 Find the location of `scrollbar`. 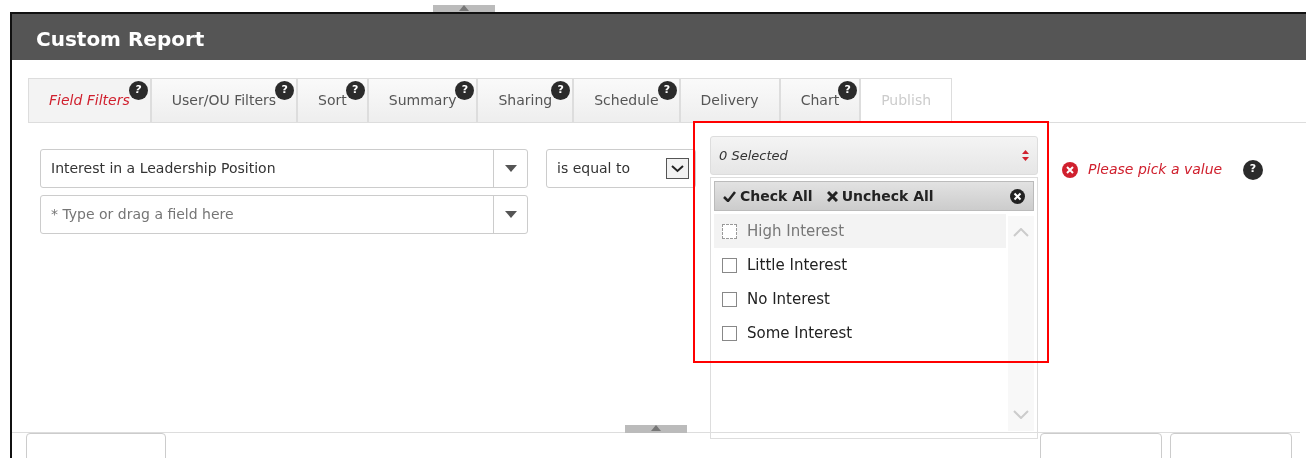

scrollbar is located at coordinates (1021, 323).